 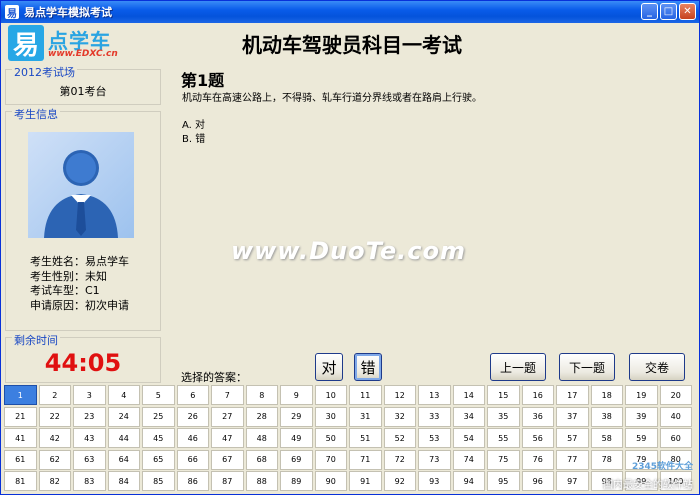 I want to click on question-cell-2: 2, so click(x=54, y=395).